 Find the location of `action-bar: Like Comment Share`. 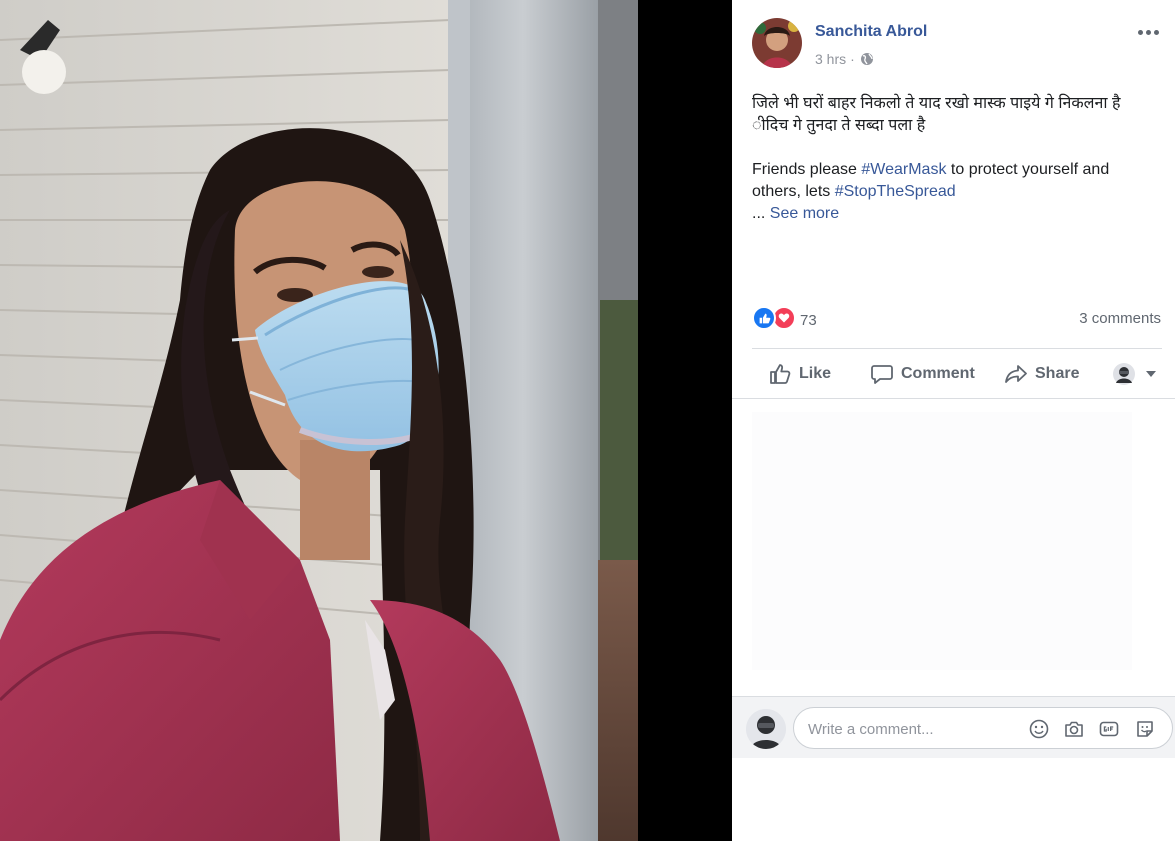

action-bar: Like Comment Share is located at coordinates (959, 374).